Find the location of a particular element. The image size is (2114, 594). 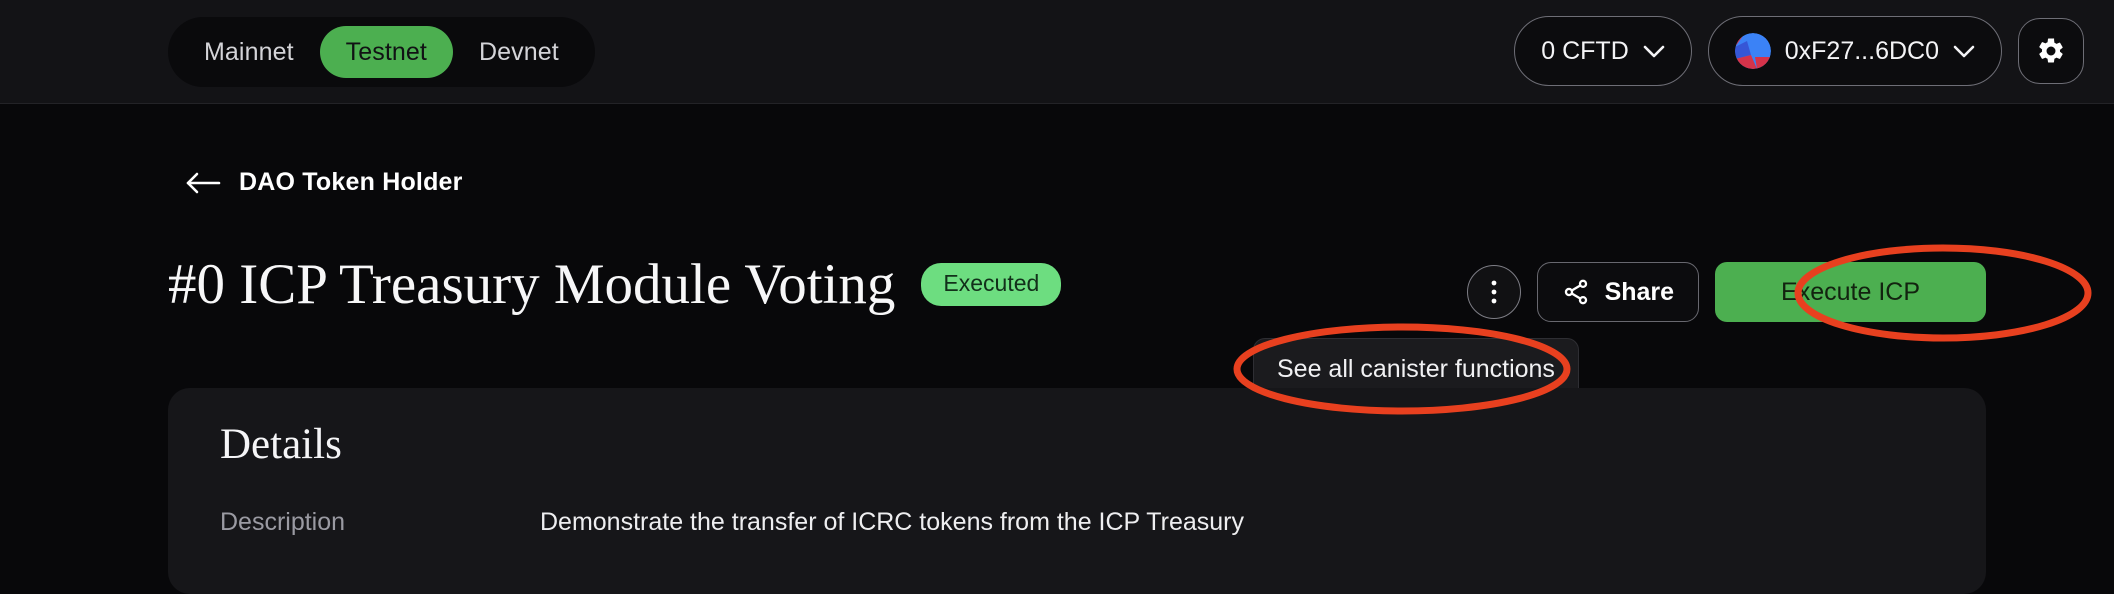

back-link: DAO Token Holder is located at coordinates (323, 182).